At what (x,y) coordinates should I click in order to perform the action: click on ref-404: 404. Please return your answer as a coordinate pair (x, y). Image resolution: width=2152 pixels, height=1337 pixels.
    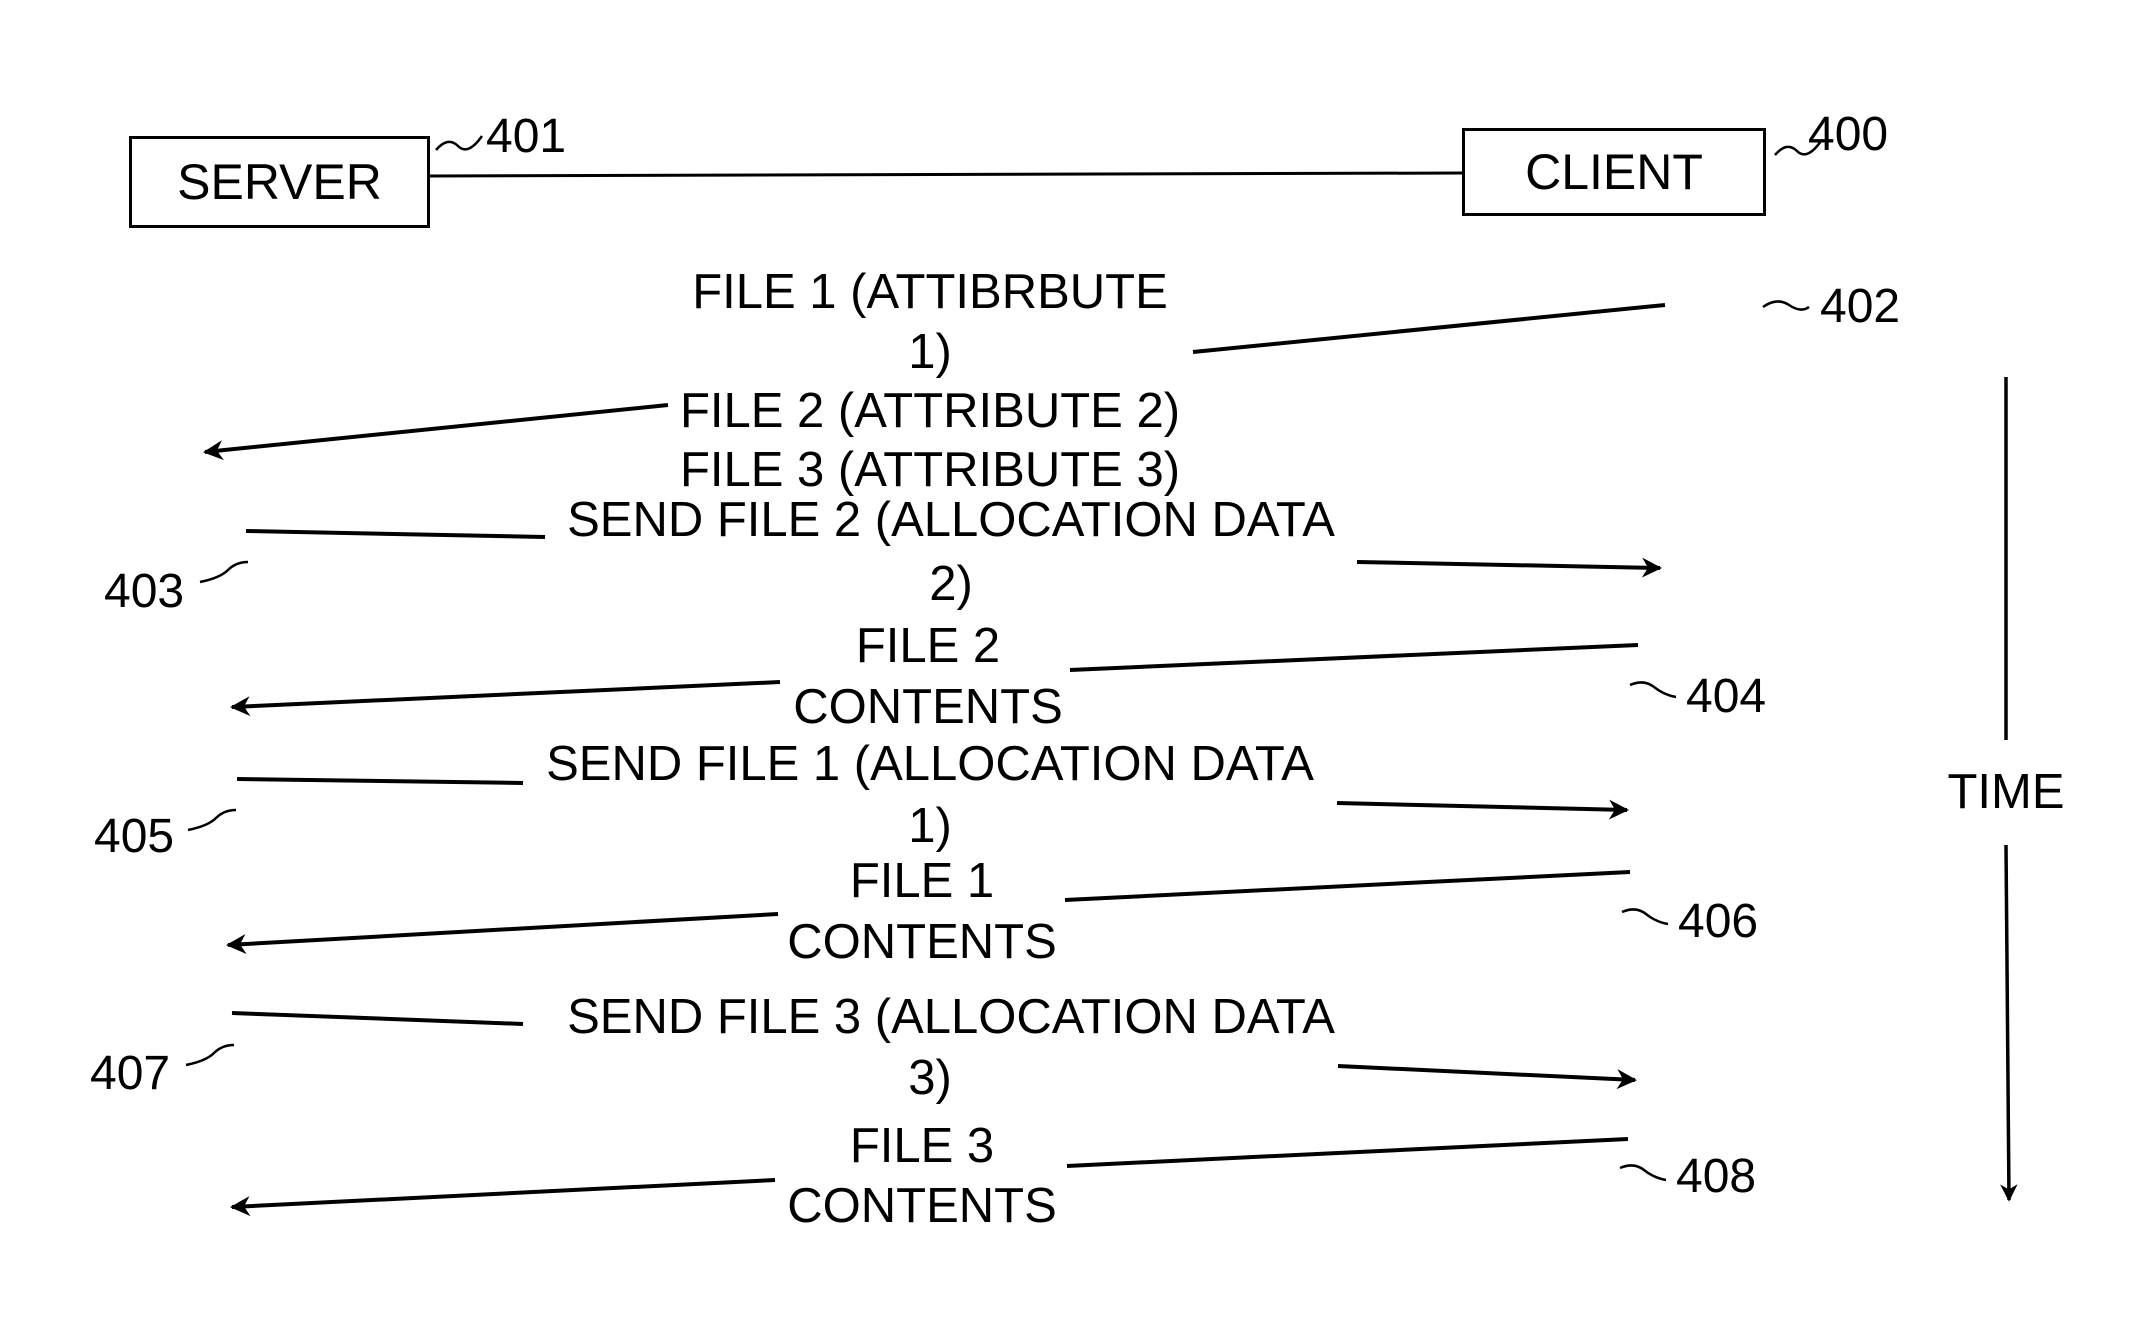
    Looking at the image, I should click on (1726, 696).